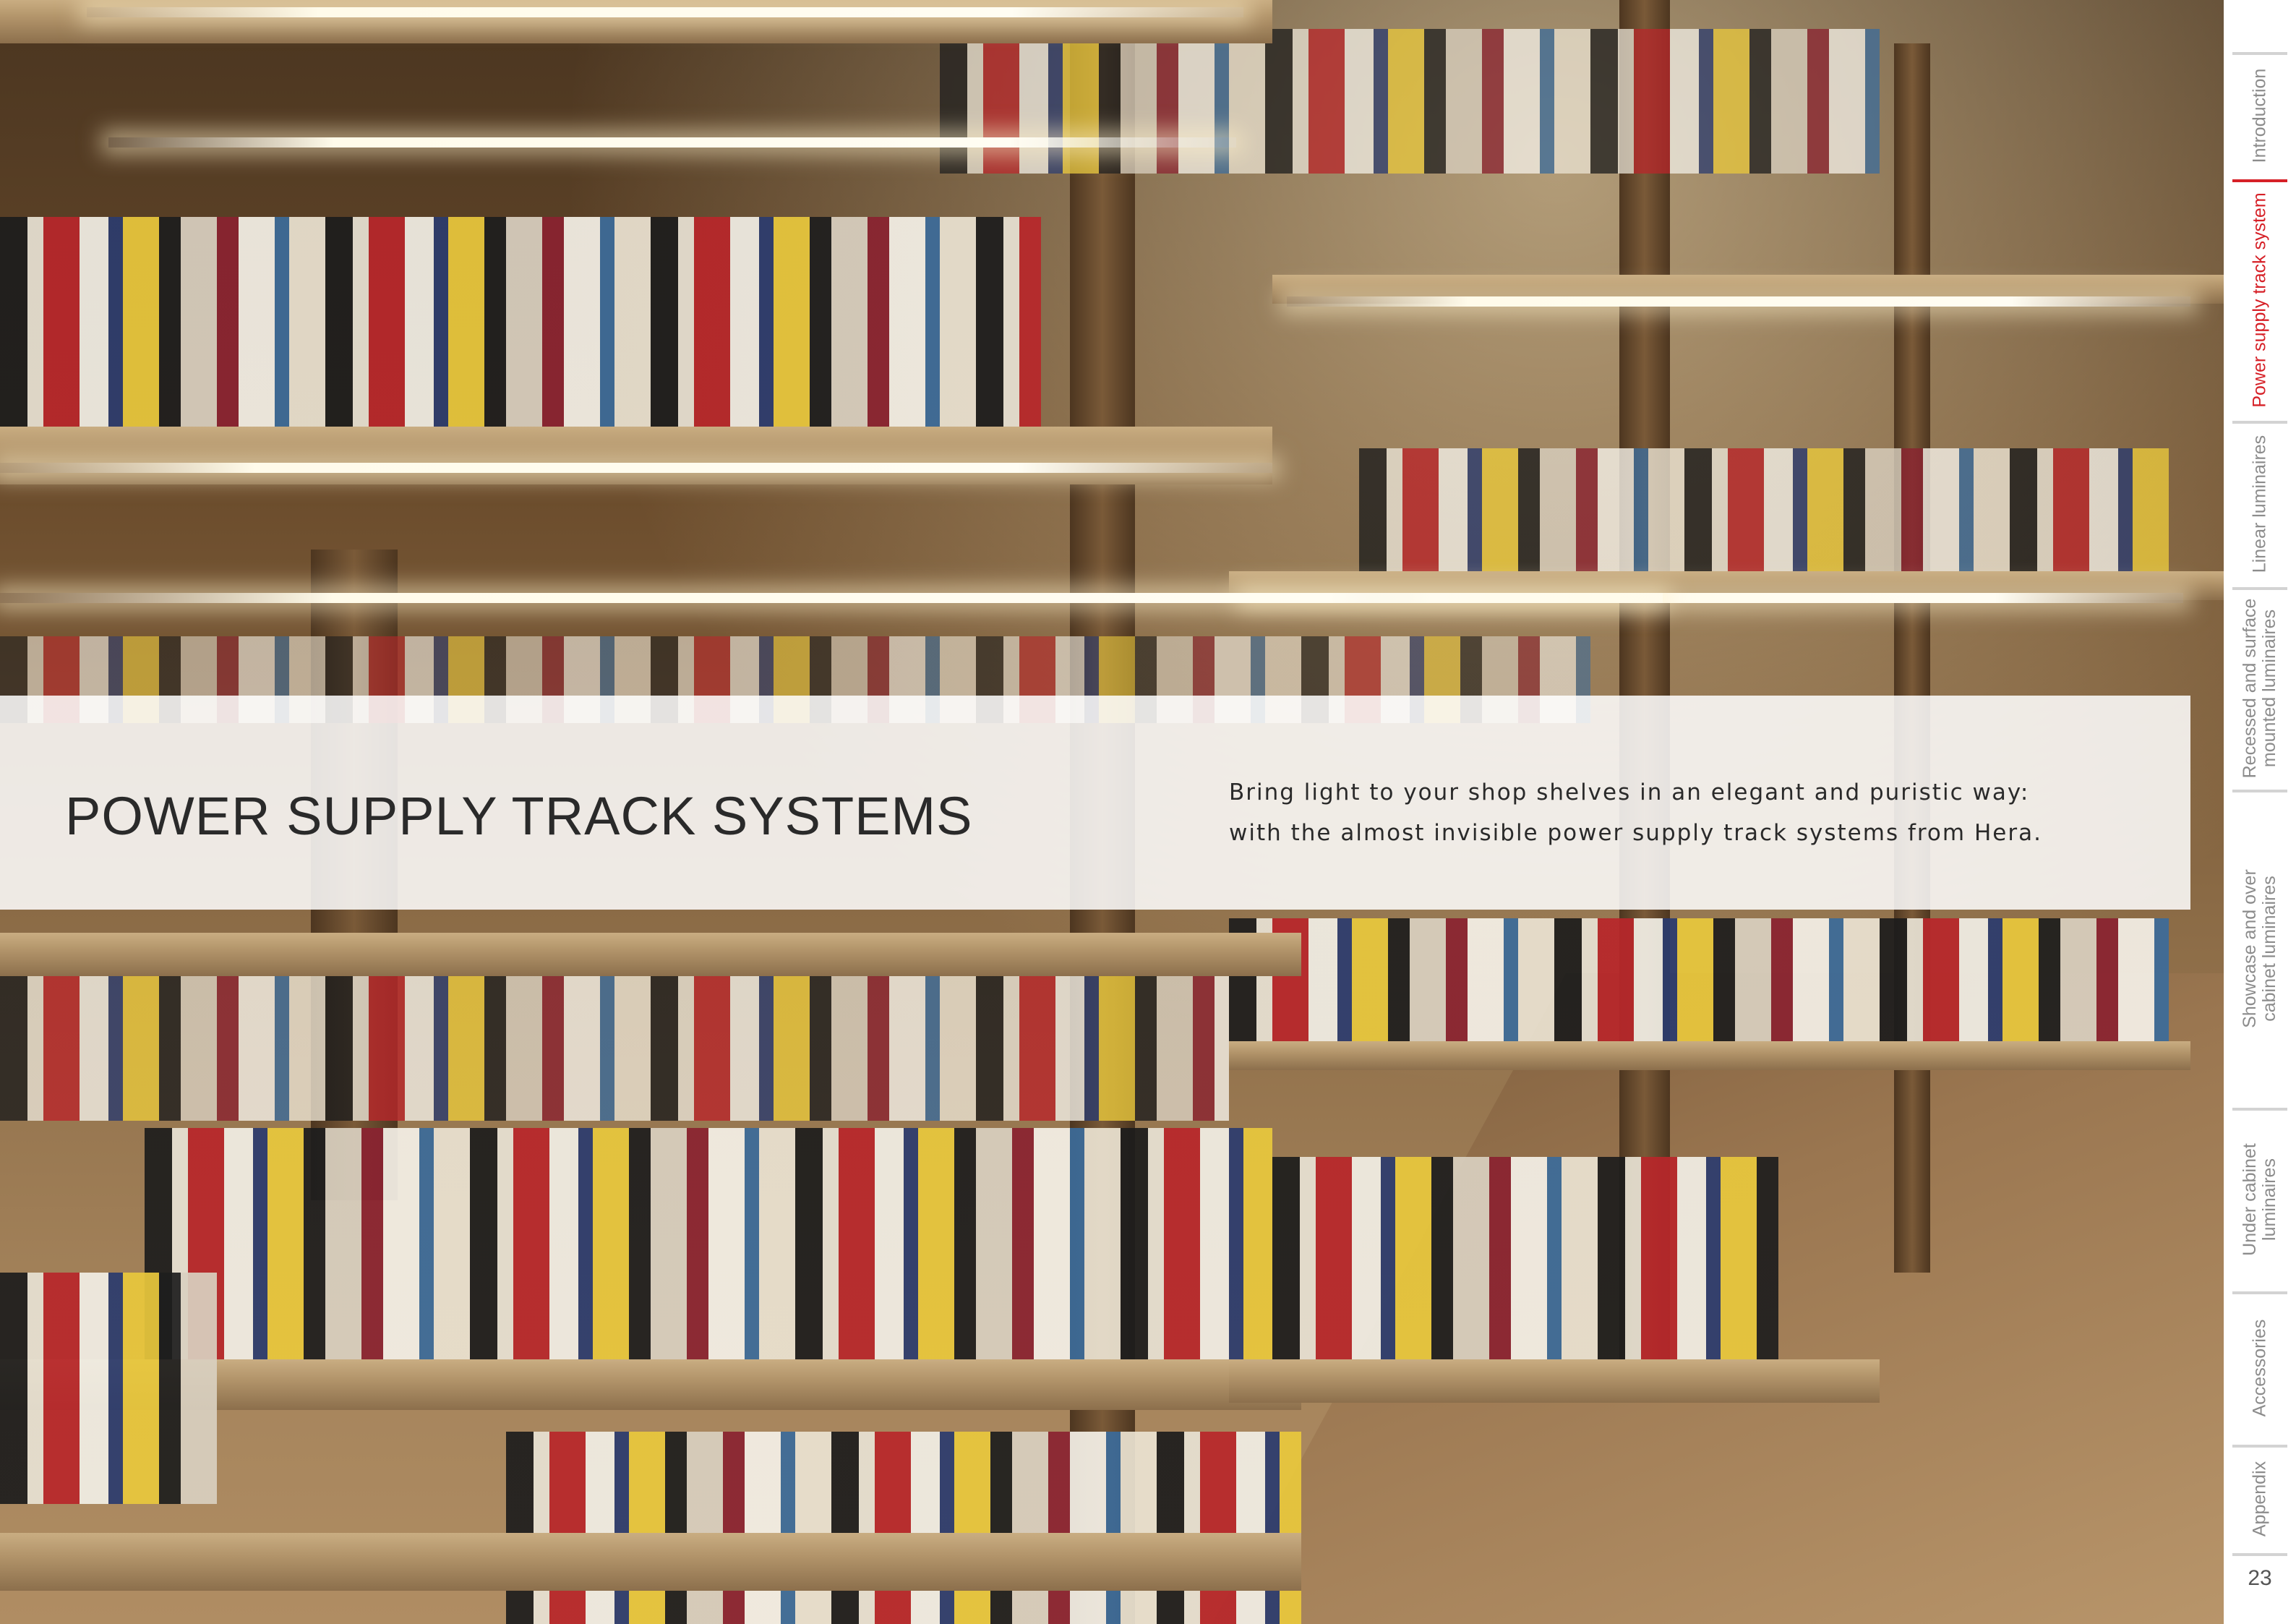 The height and width of the screenshot is (1624, 2296). I want to click on nav-tab-label: Power supply track system, so click(2259, 300).